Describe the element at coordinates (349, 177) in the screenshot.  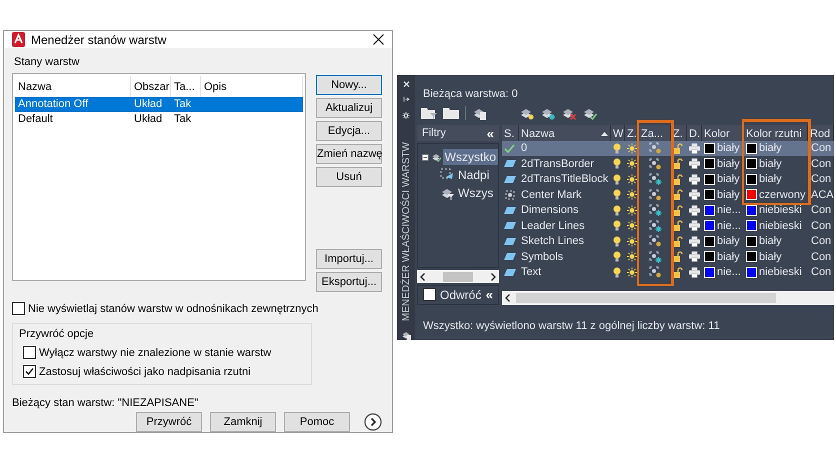
I see `dialog-button: Usuń` at that location.